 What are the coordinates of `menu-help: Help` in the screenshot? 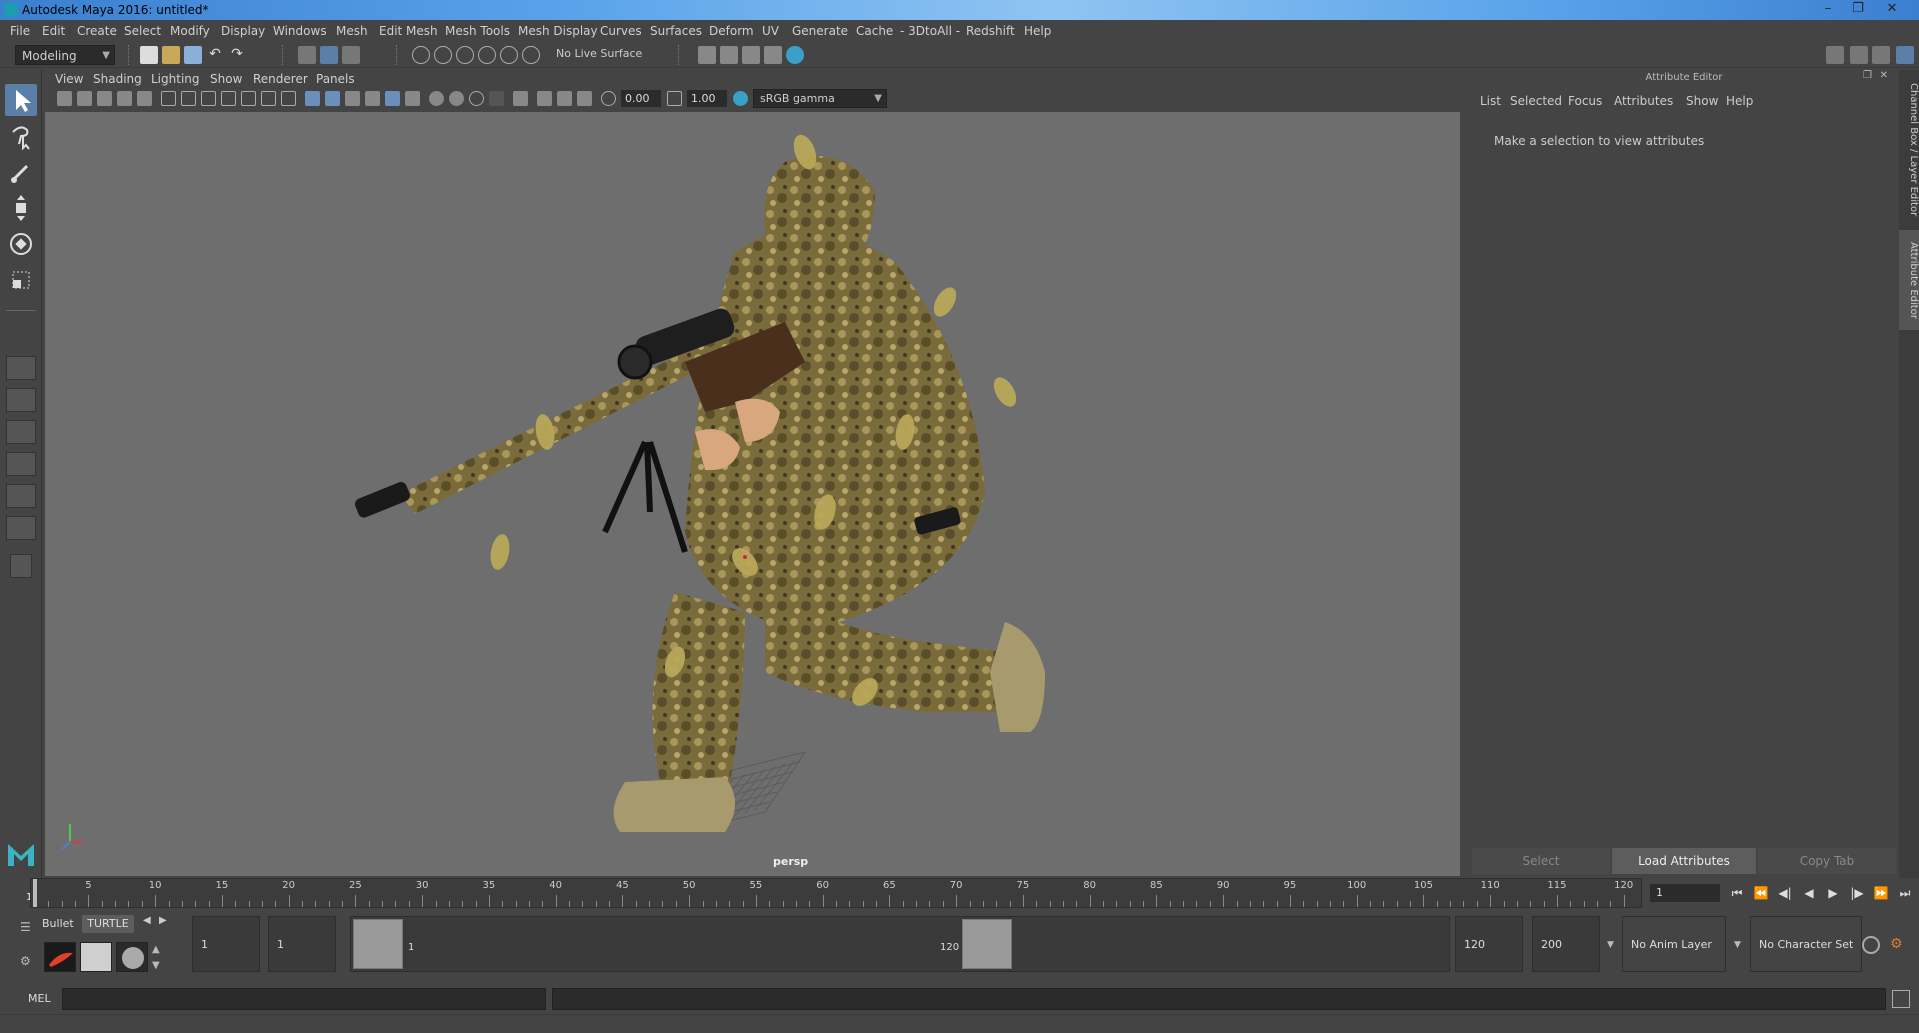 It's located at (1037, 31).